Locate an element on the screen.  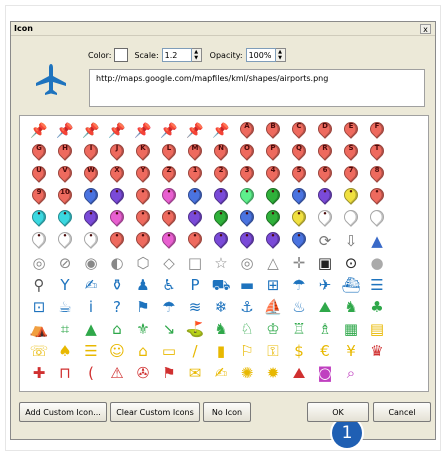
scale-input: 1.2 is located at coordinates (176, 55).